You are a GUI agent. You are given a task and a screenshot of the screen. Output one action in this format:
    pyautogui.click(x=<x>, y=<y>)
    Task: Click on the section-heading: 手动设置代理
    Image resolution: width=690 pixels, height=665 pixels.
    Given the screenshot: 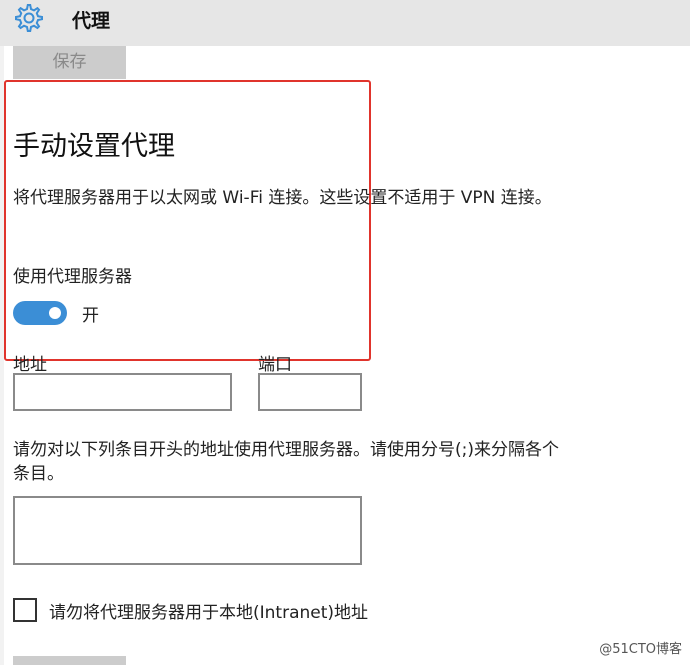 What is the action you would take?
    pyautogui.click(x=94, y=146)
    